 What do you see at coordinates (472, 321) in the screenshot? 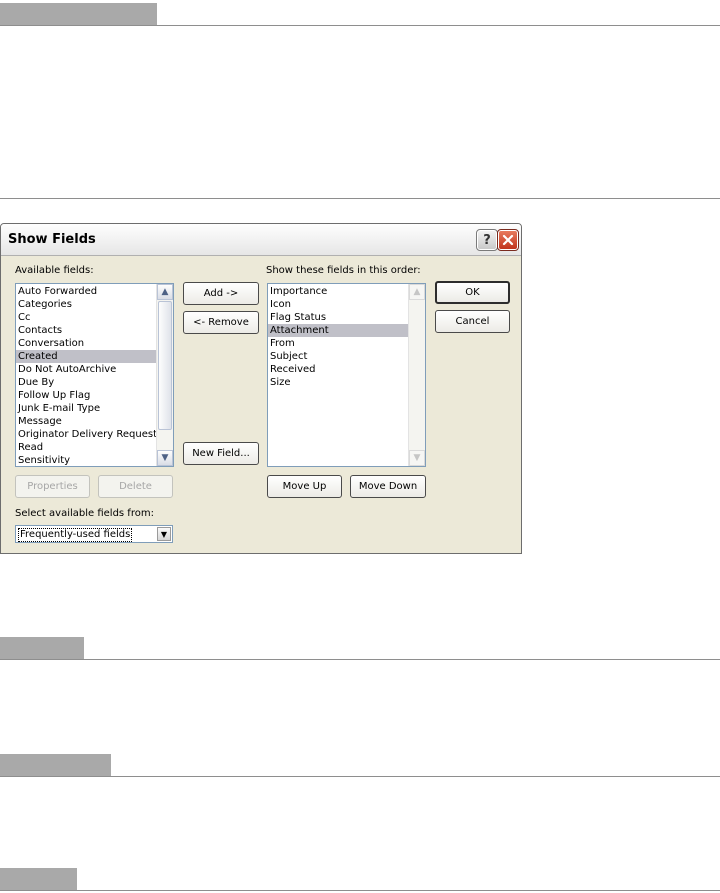
I see `cancel-button: Cancel` at bounding box center [472, 321].